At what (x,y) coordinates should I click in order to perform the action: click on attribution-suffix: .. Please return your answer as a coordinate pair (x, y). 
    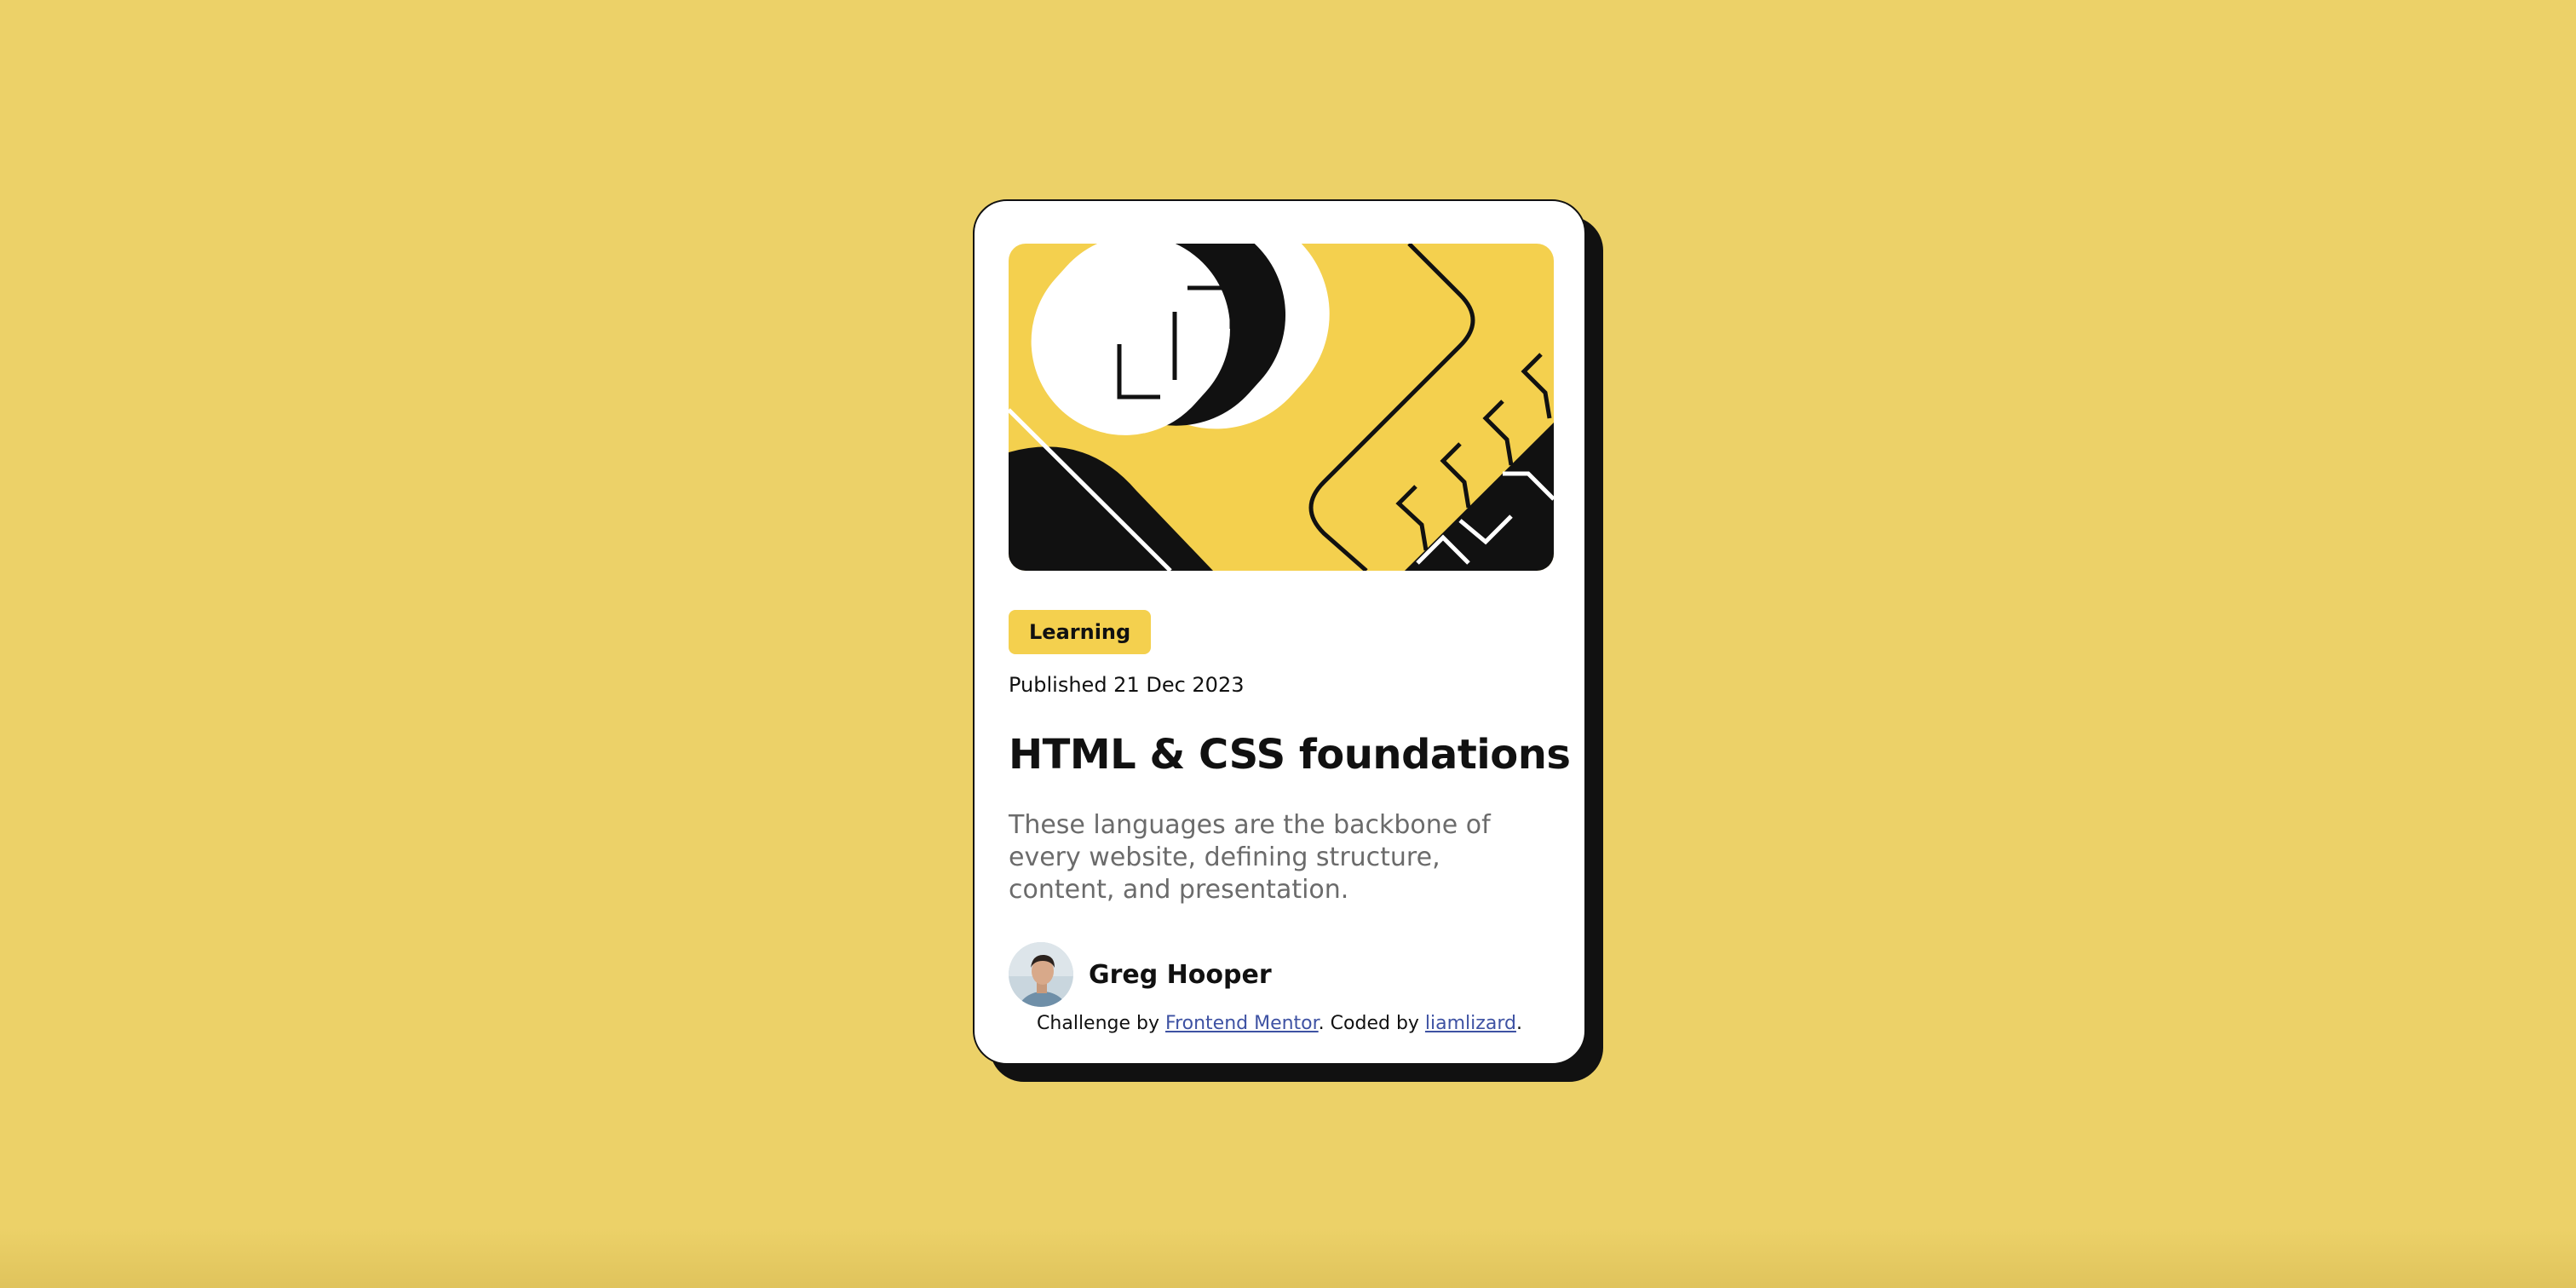
    Looking at the image, I should click on (1518, 1023).